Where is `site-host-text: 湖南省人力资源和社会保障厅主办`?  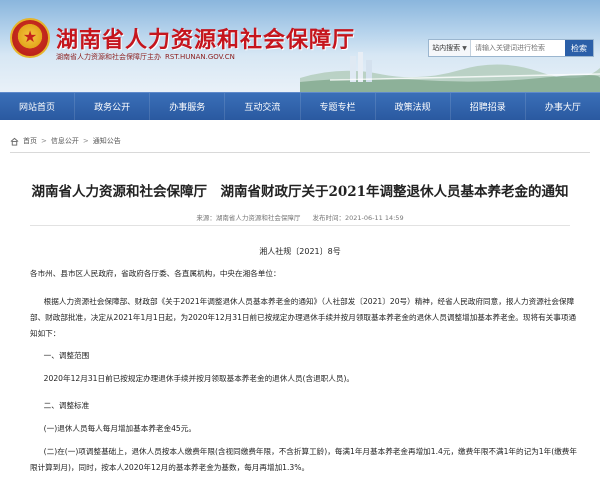 site-host-text: 湖南省人力资源和社会保障厅主办 is located at coordinates (108, 57).